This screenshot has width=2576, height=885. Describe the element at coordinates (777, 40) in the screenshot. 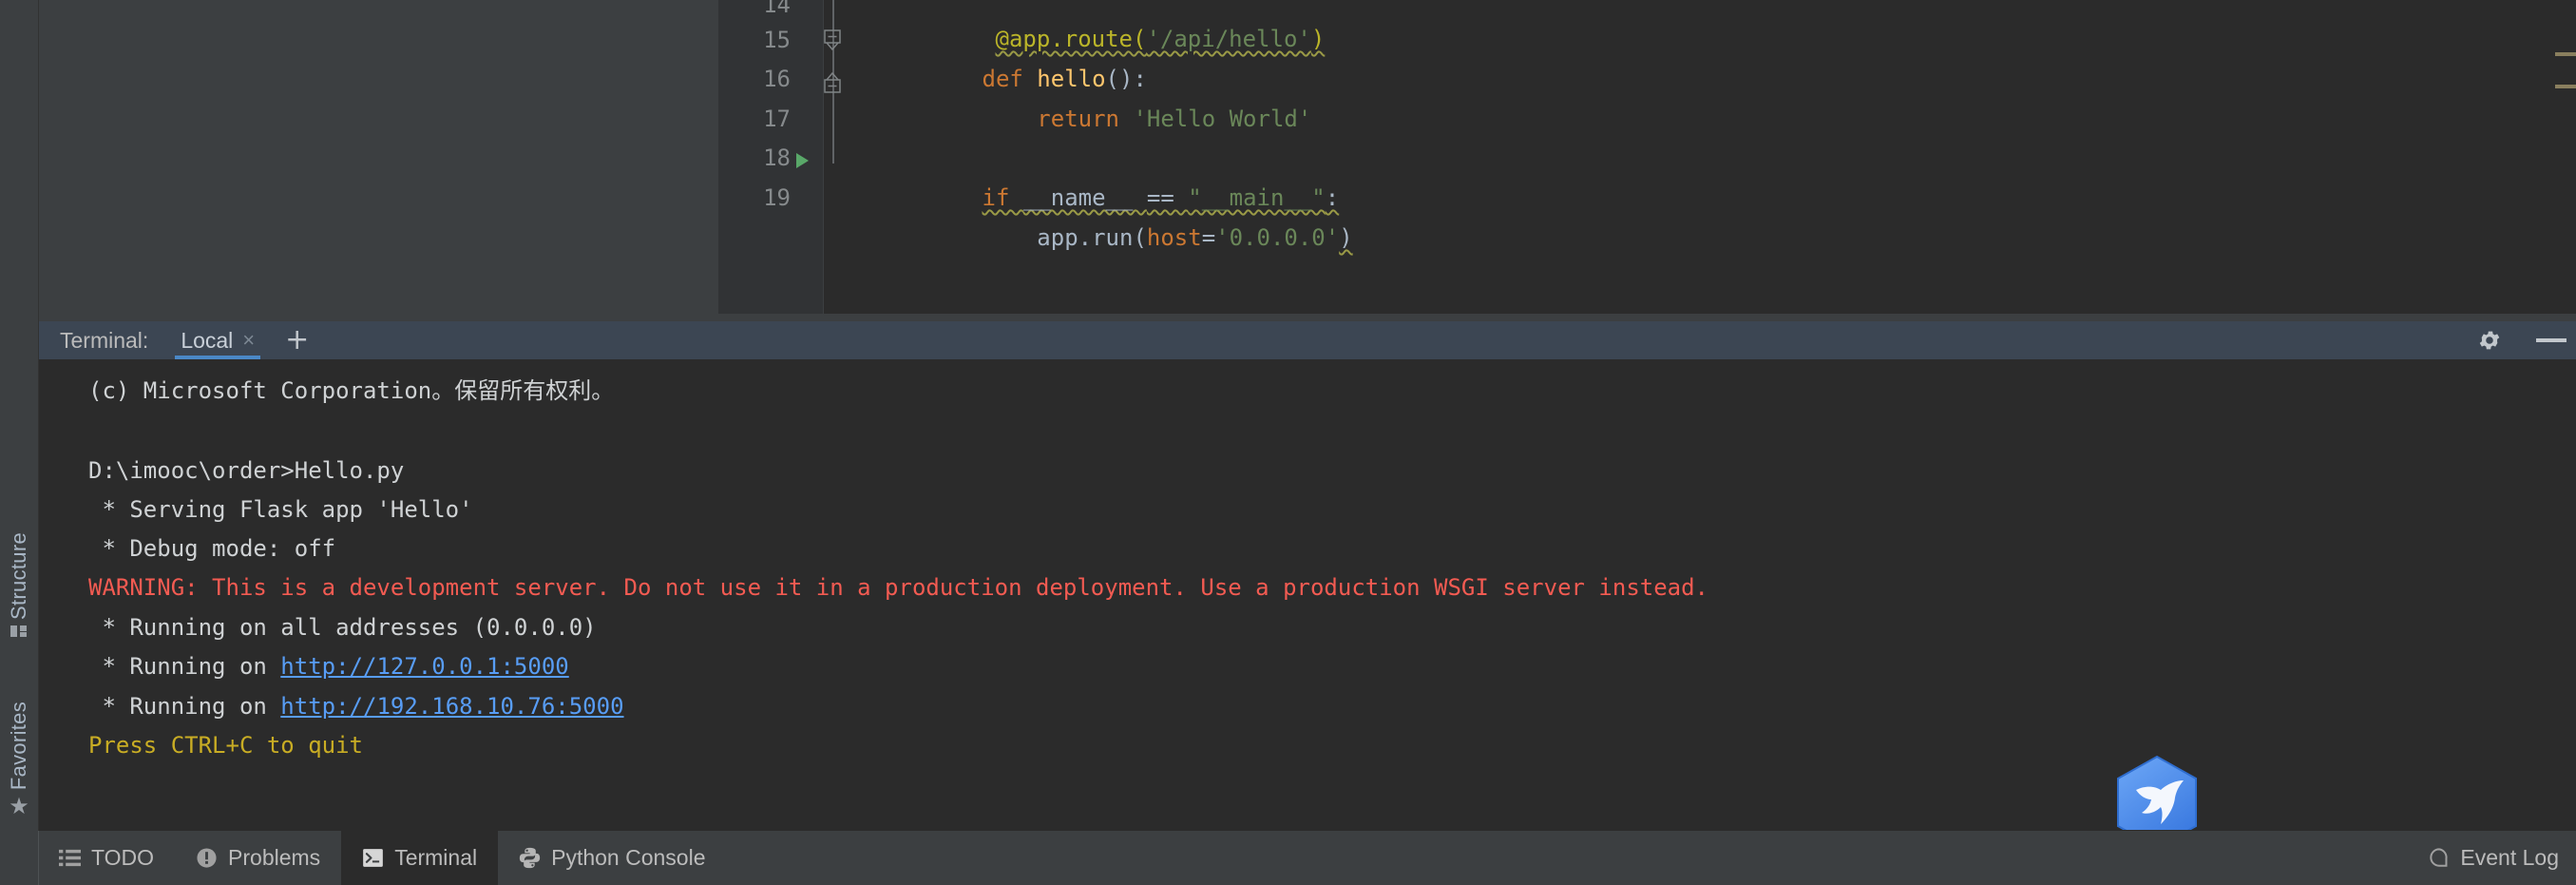

I see `line-number: 15` at that location.